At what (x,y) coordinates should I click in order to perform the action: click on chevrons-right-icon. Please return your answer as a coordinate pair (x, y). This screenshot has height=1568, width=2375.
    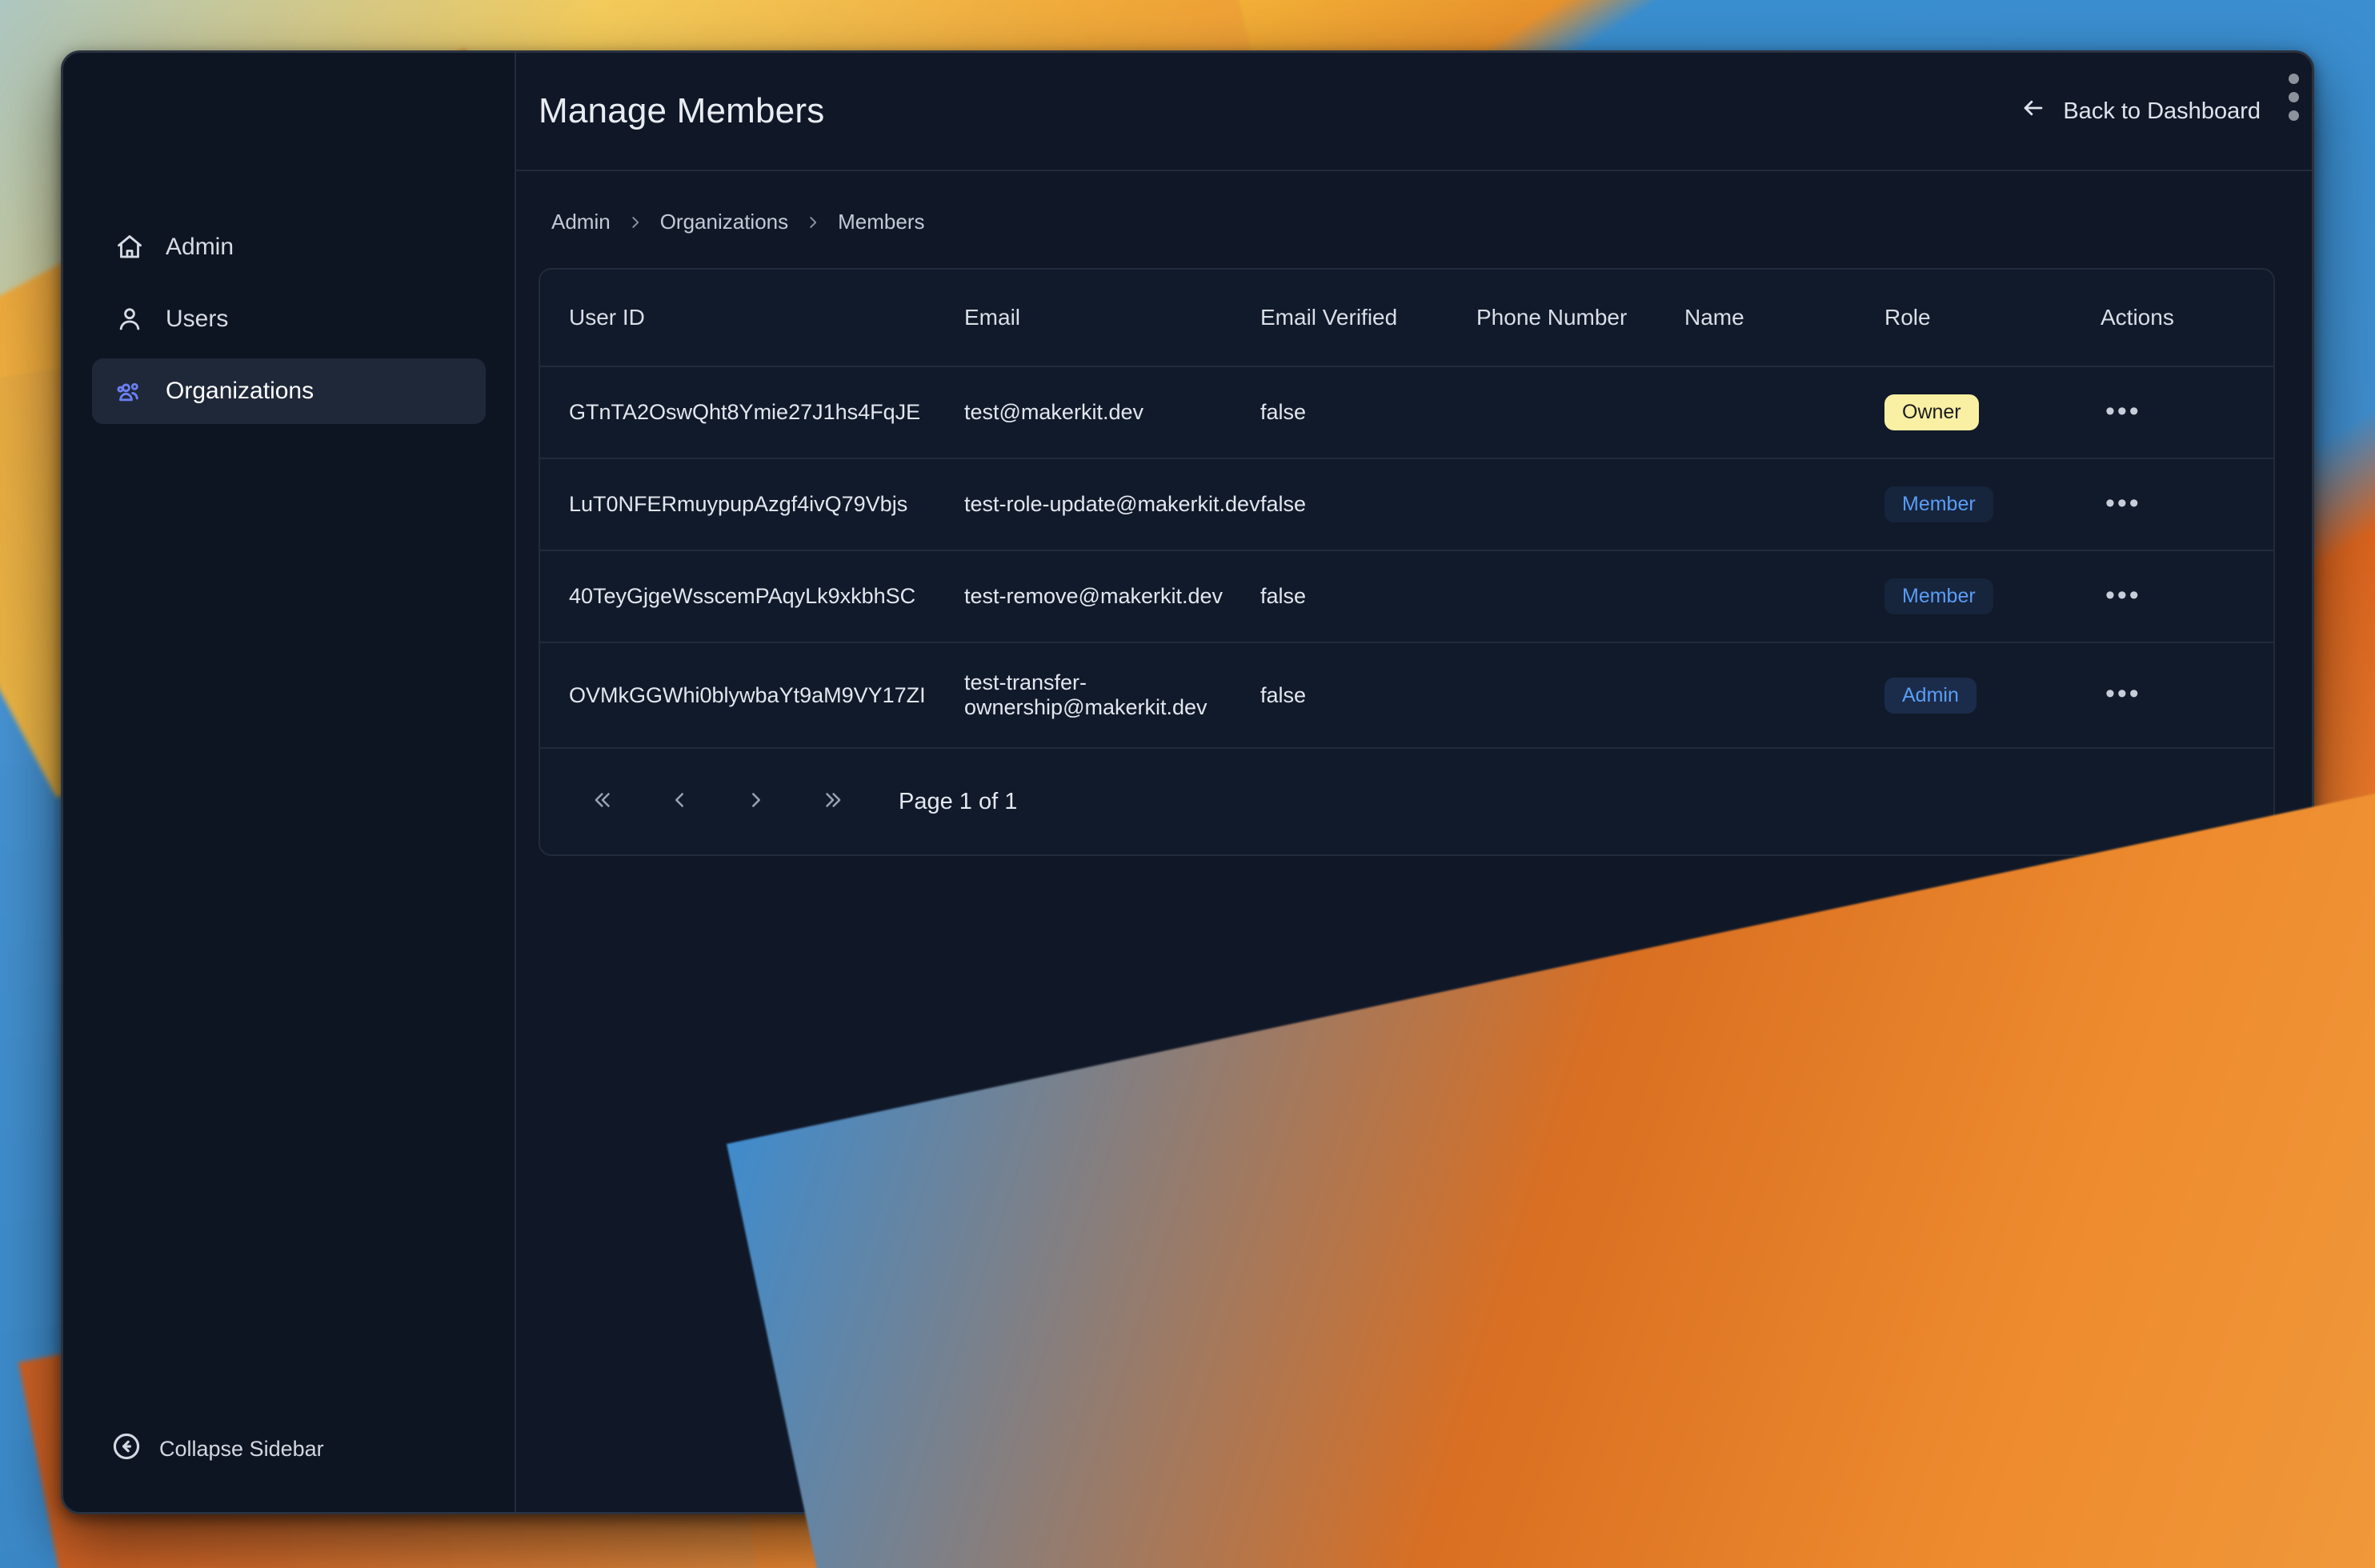
    Looking at the image, I should click on (833, 802).